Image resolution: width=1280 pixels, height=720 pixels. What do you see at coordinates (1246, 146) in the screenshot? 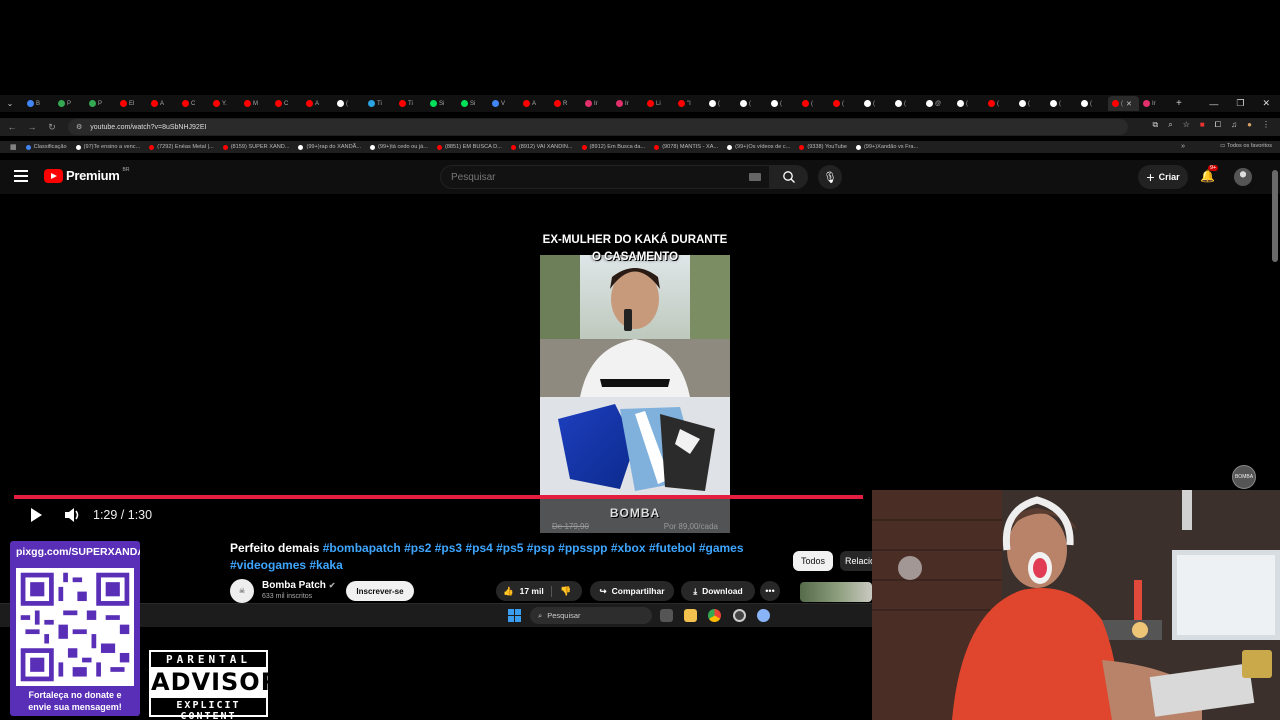
I see `all-bookmarks-folder: ▭ Todos os favoritos` at bounding box center [1246, 146].